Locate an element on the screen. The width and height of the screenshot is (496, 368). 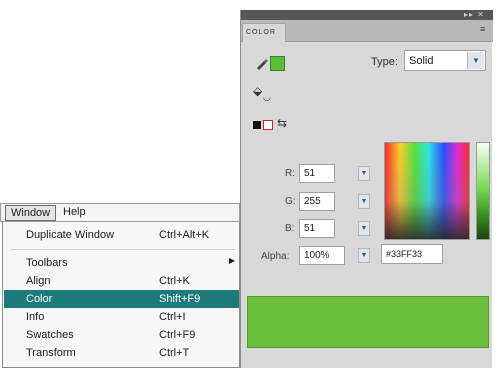
menu-bar: Window Help is located at coordinates (120, 212).